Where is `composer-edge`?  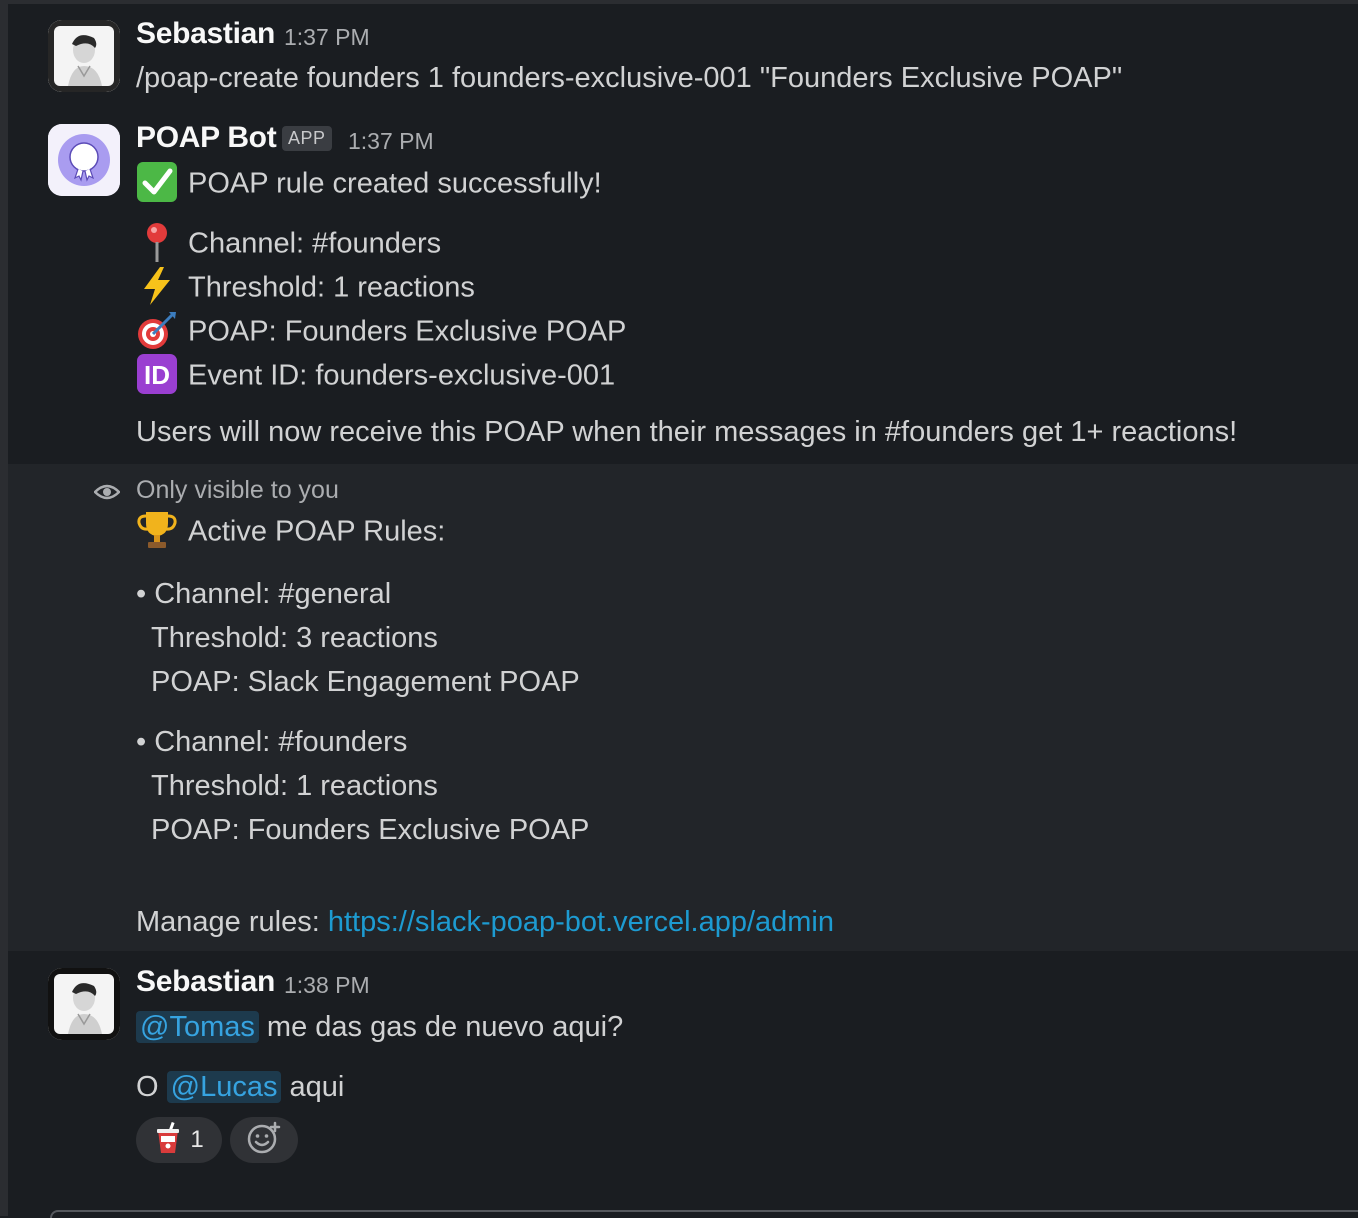
composer-edge is located at coordinates (704, 1214).